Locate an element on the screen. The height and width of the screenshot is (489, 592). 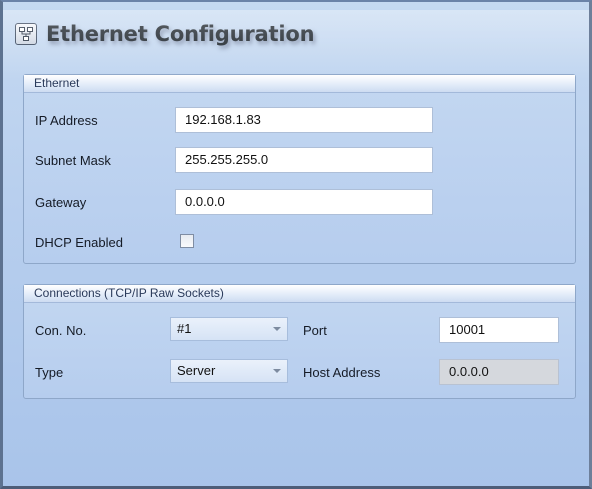
dhcp-enabled-checkbox is located at coordinates (187, 241).